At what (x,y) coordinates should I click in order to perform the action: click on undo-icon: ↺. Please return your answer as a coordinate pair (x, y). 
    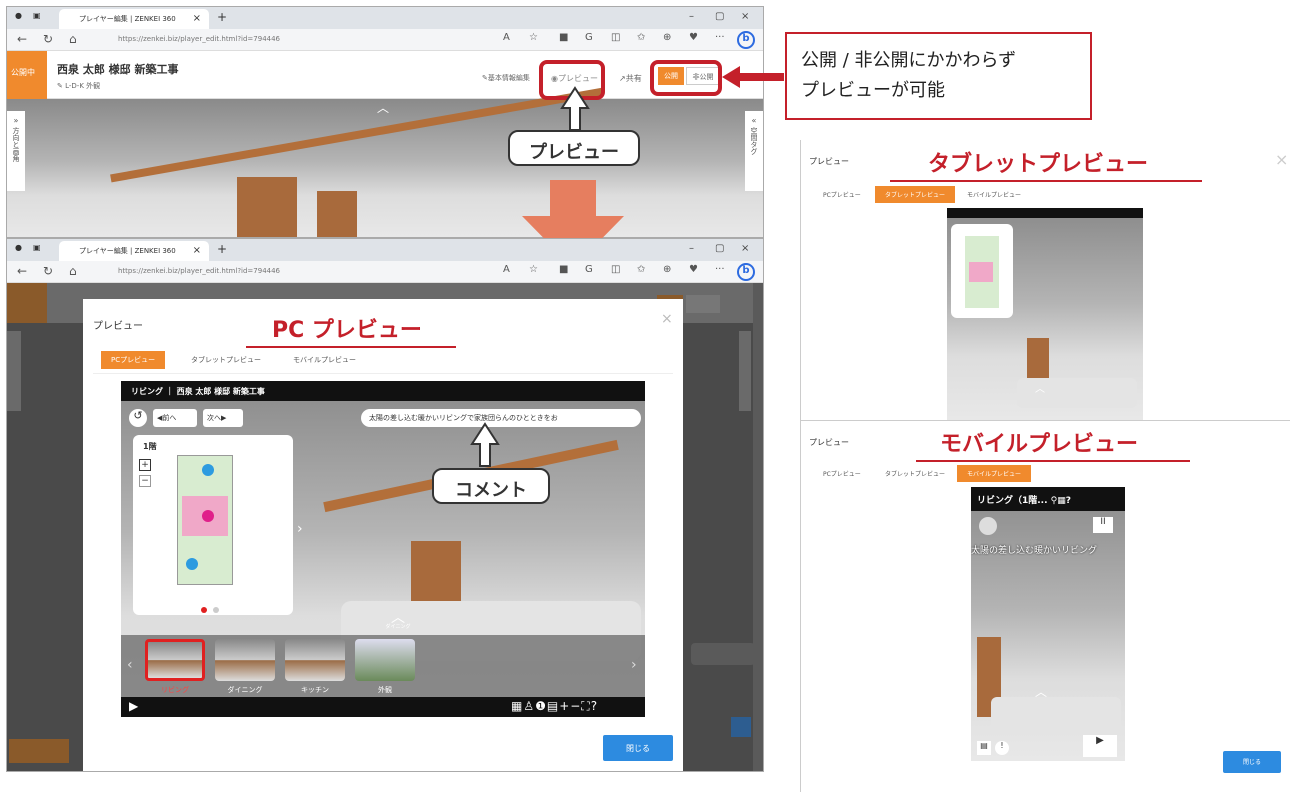
    Looking at the image, I should click on (138, 418).